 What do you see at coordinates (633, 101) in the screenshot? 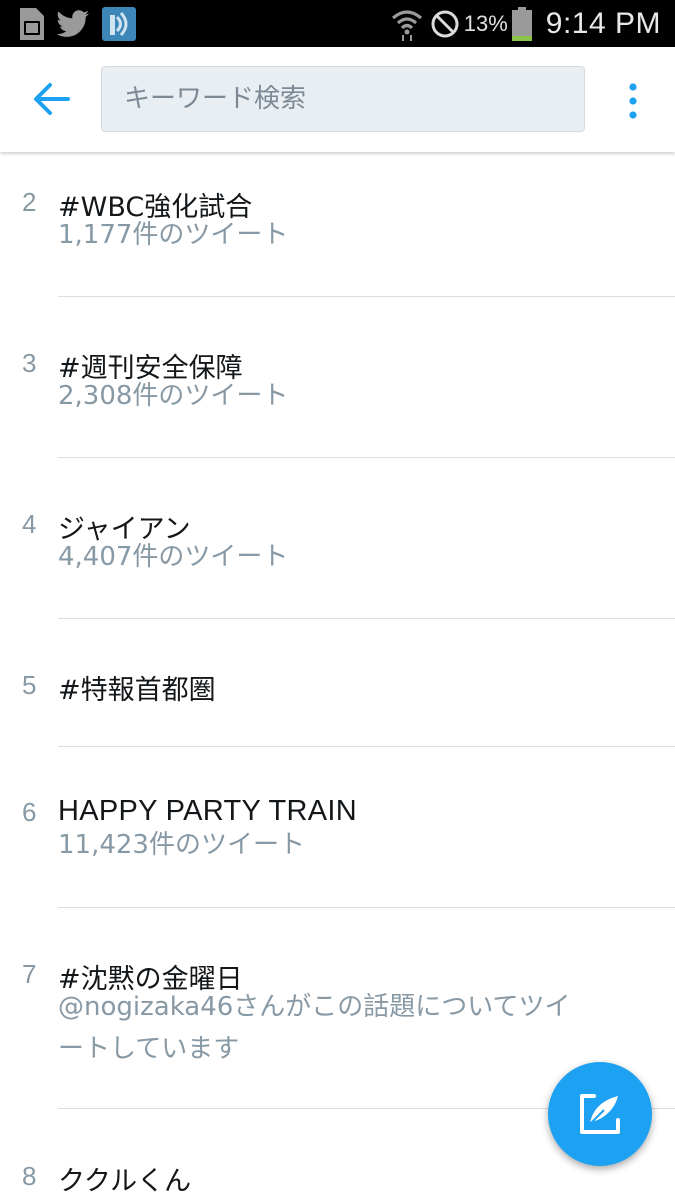
I see `more-vertical-icon` at bounding box center [633, 101].